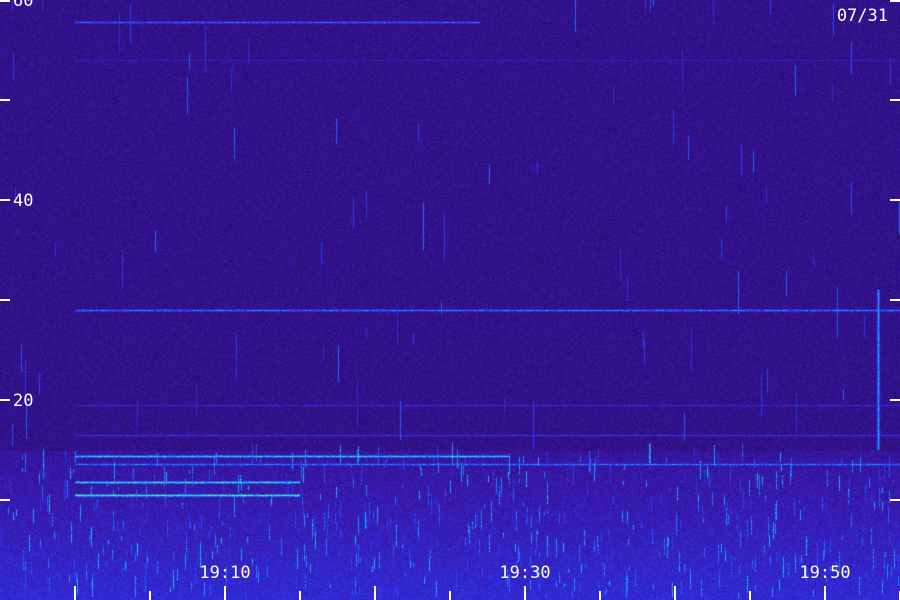  What do you see at coordinates (862, 16) in the screenshot?
I see `date-label: 07/31` at bounding box center [862, 16].